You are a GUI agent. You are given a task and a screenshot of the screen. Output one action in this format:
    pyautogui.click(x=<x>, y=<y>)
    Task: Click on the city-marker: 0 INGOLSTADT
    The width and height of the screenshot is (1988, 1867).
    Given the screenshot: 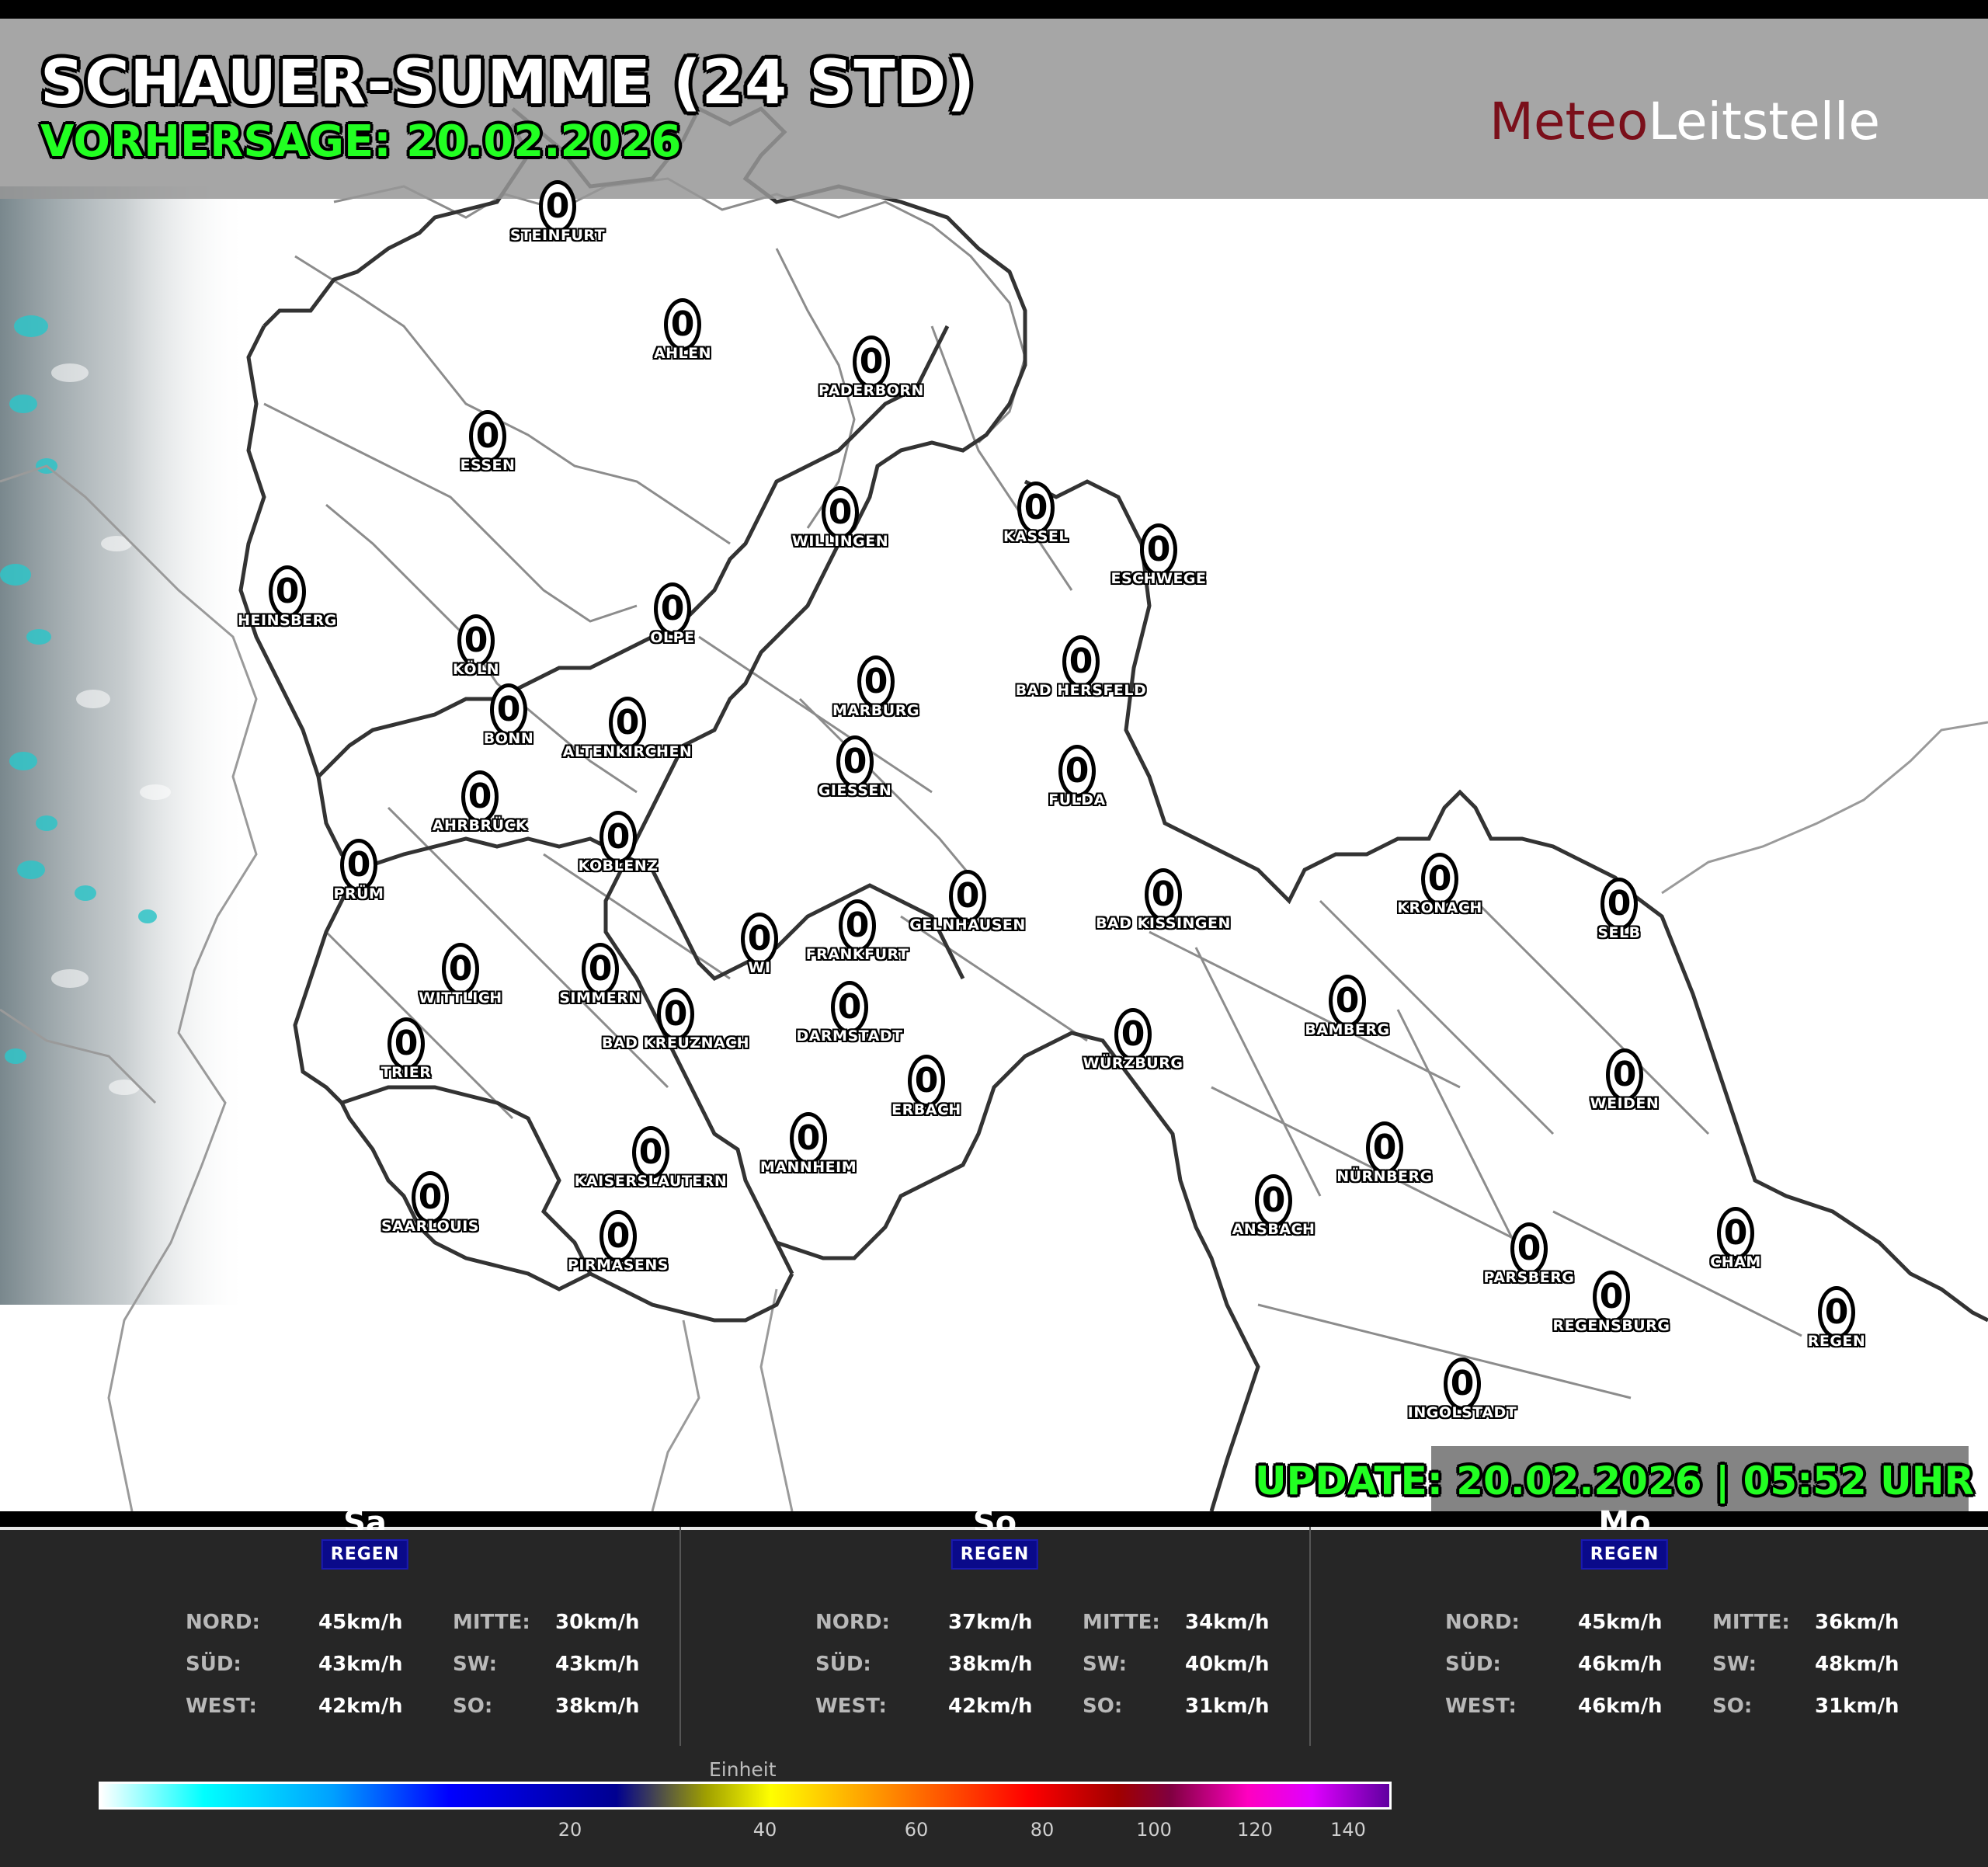 What is the action you would take?
    pyautogui.click(x=1462, y=1390)
    